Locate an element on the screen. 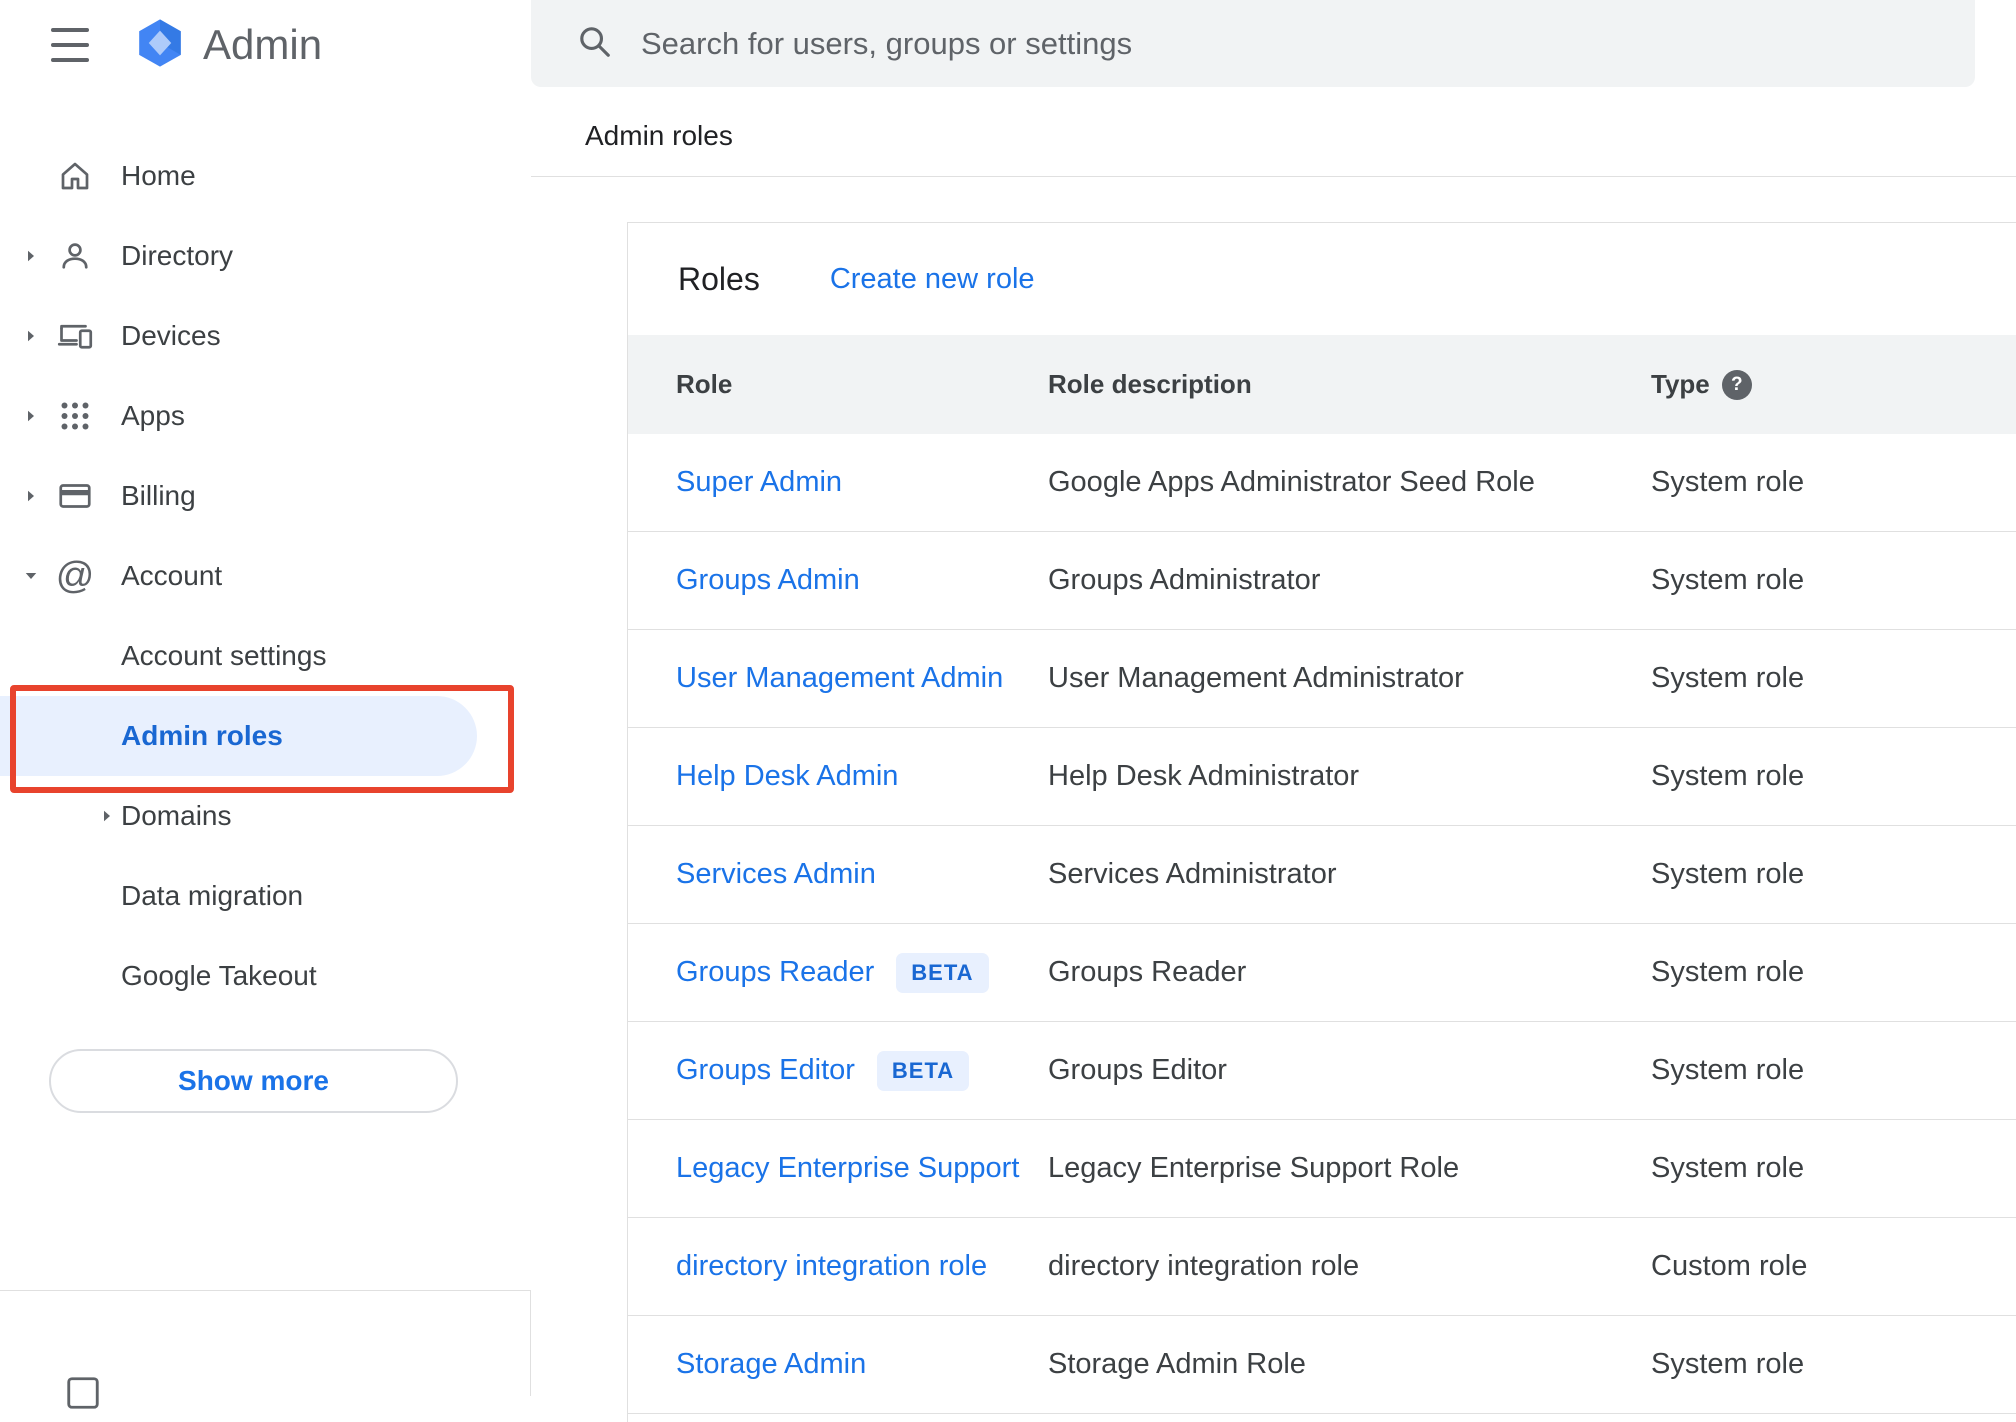 The height and width of the screenshot is (1422, 2016). sidebar-item-admin-roles: Admin roles is located at coordinates (238, 736).